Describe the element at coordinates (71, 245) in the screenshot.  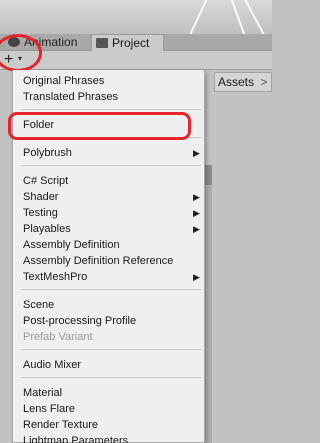
I see `menu-item-assembly-definition: Assembly Definition` at that location.